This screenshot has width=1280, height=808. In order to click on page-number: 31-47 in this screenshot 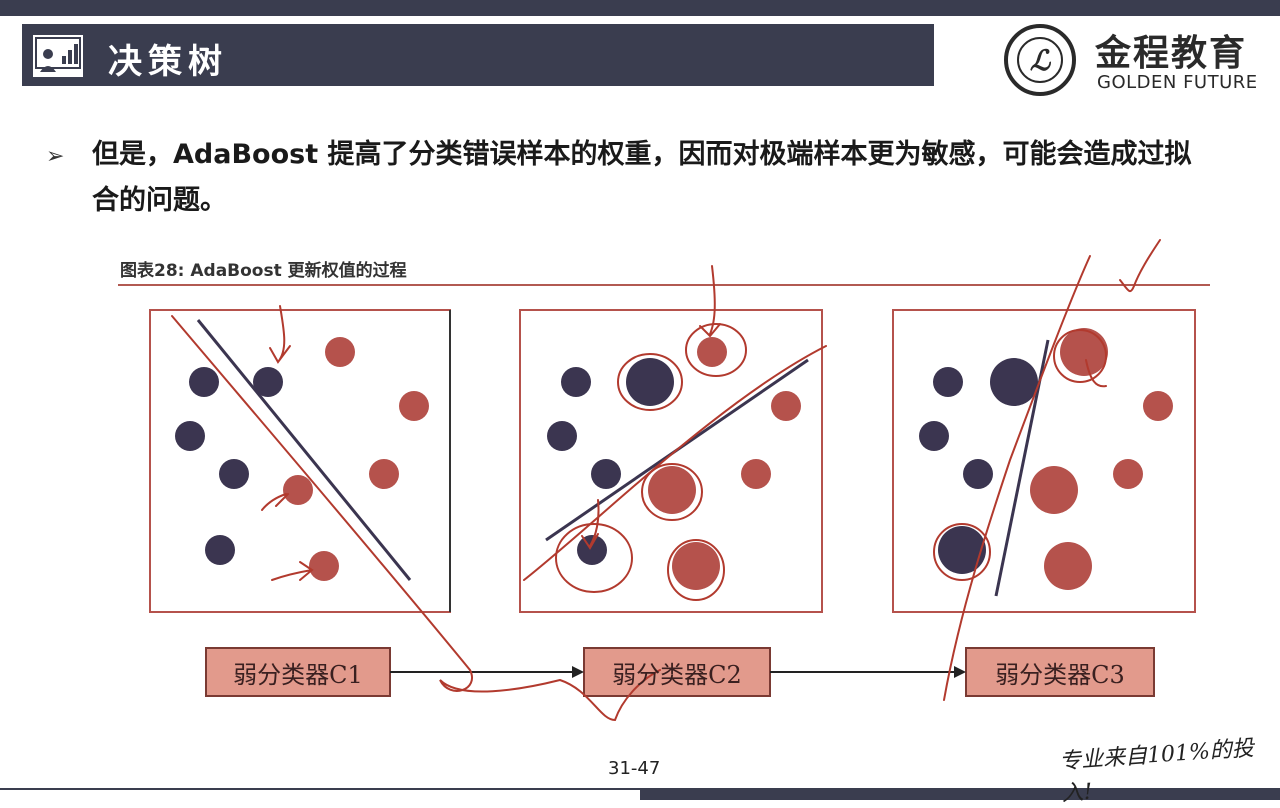, I will do `click(634, 768)`.